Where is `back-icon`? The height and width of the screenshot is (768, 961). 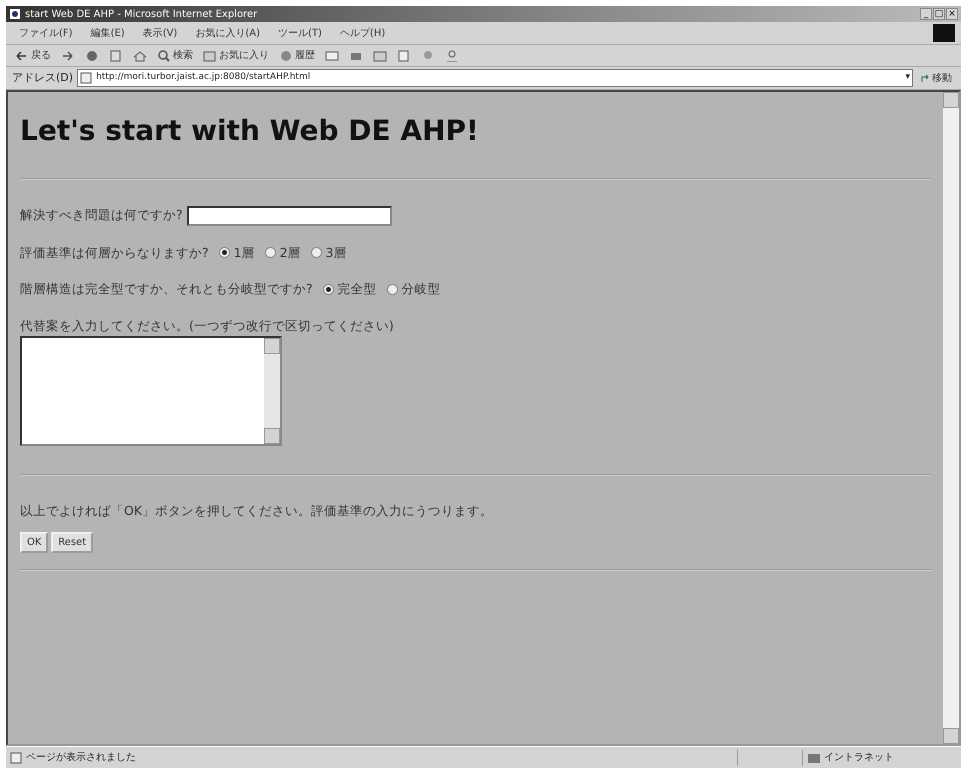 back-icon is located at coordinates (22, 56).